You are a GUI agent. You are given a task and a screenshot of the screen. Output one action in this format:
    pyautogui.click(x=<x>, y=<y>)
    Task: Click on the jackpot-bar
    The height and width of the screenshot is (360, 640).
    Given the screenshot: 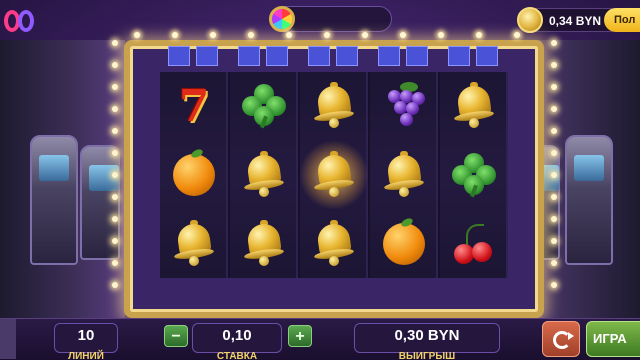 What is the action you would take?
    pyautogui.click(x=330, y=19)
    